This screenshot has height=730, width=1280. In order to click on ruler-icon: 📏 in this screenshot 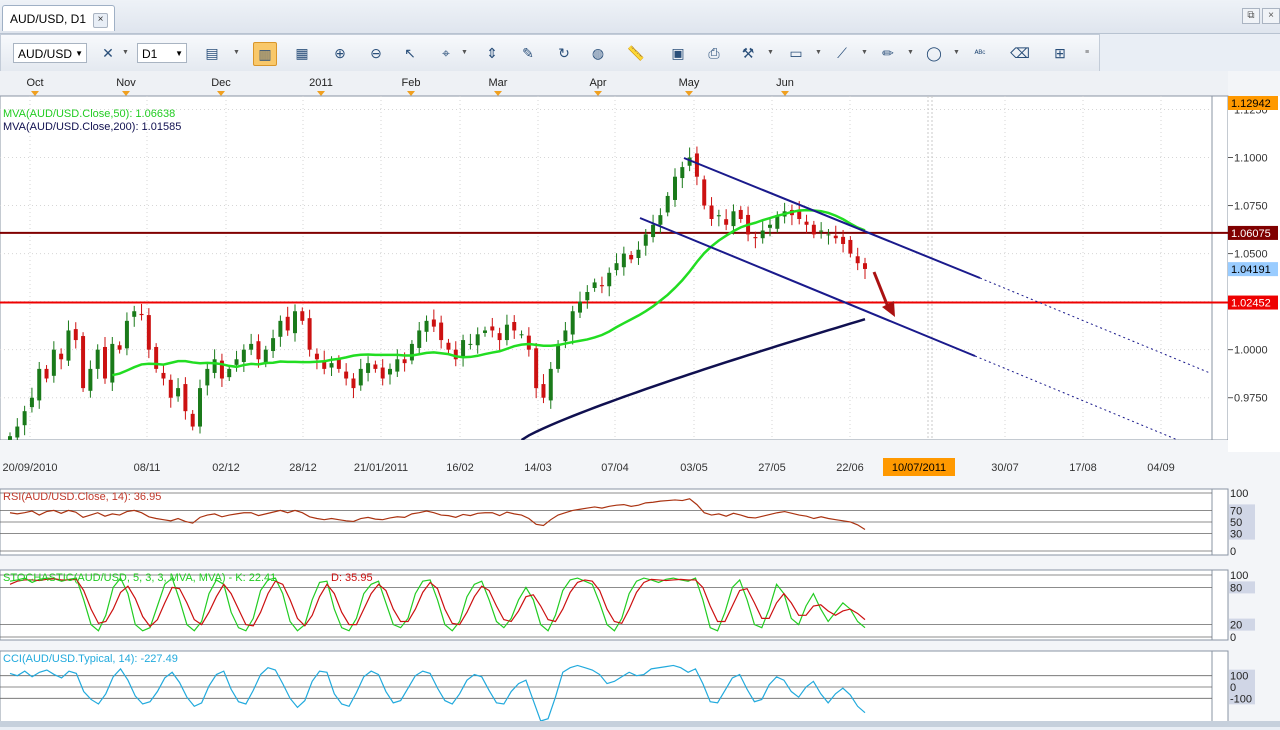, I will do `click(636, 53)`.